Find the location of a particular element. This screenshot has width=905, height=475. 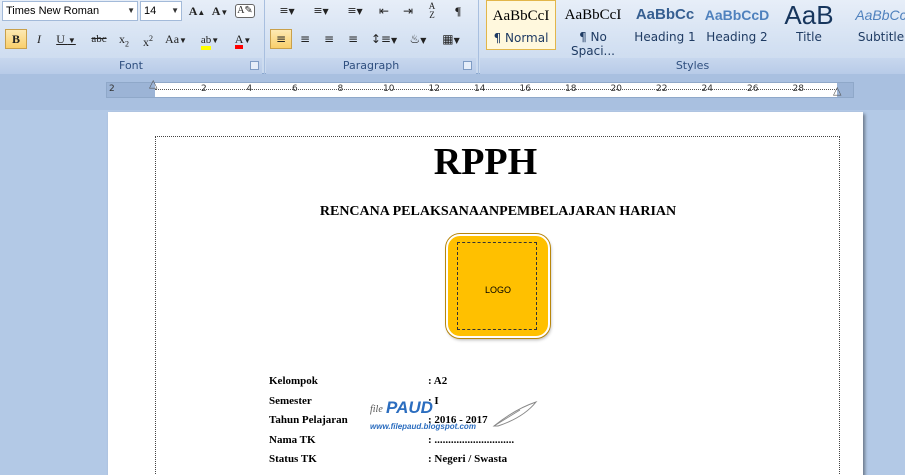

font-family-select: Times New Roman ▼ is located at coordinates (70, 11).